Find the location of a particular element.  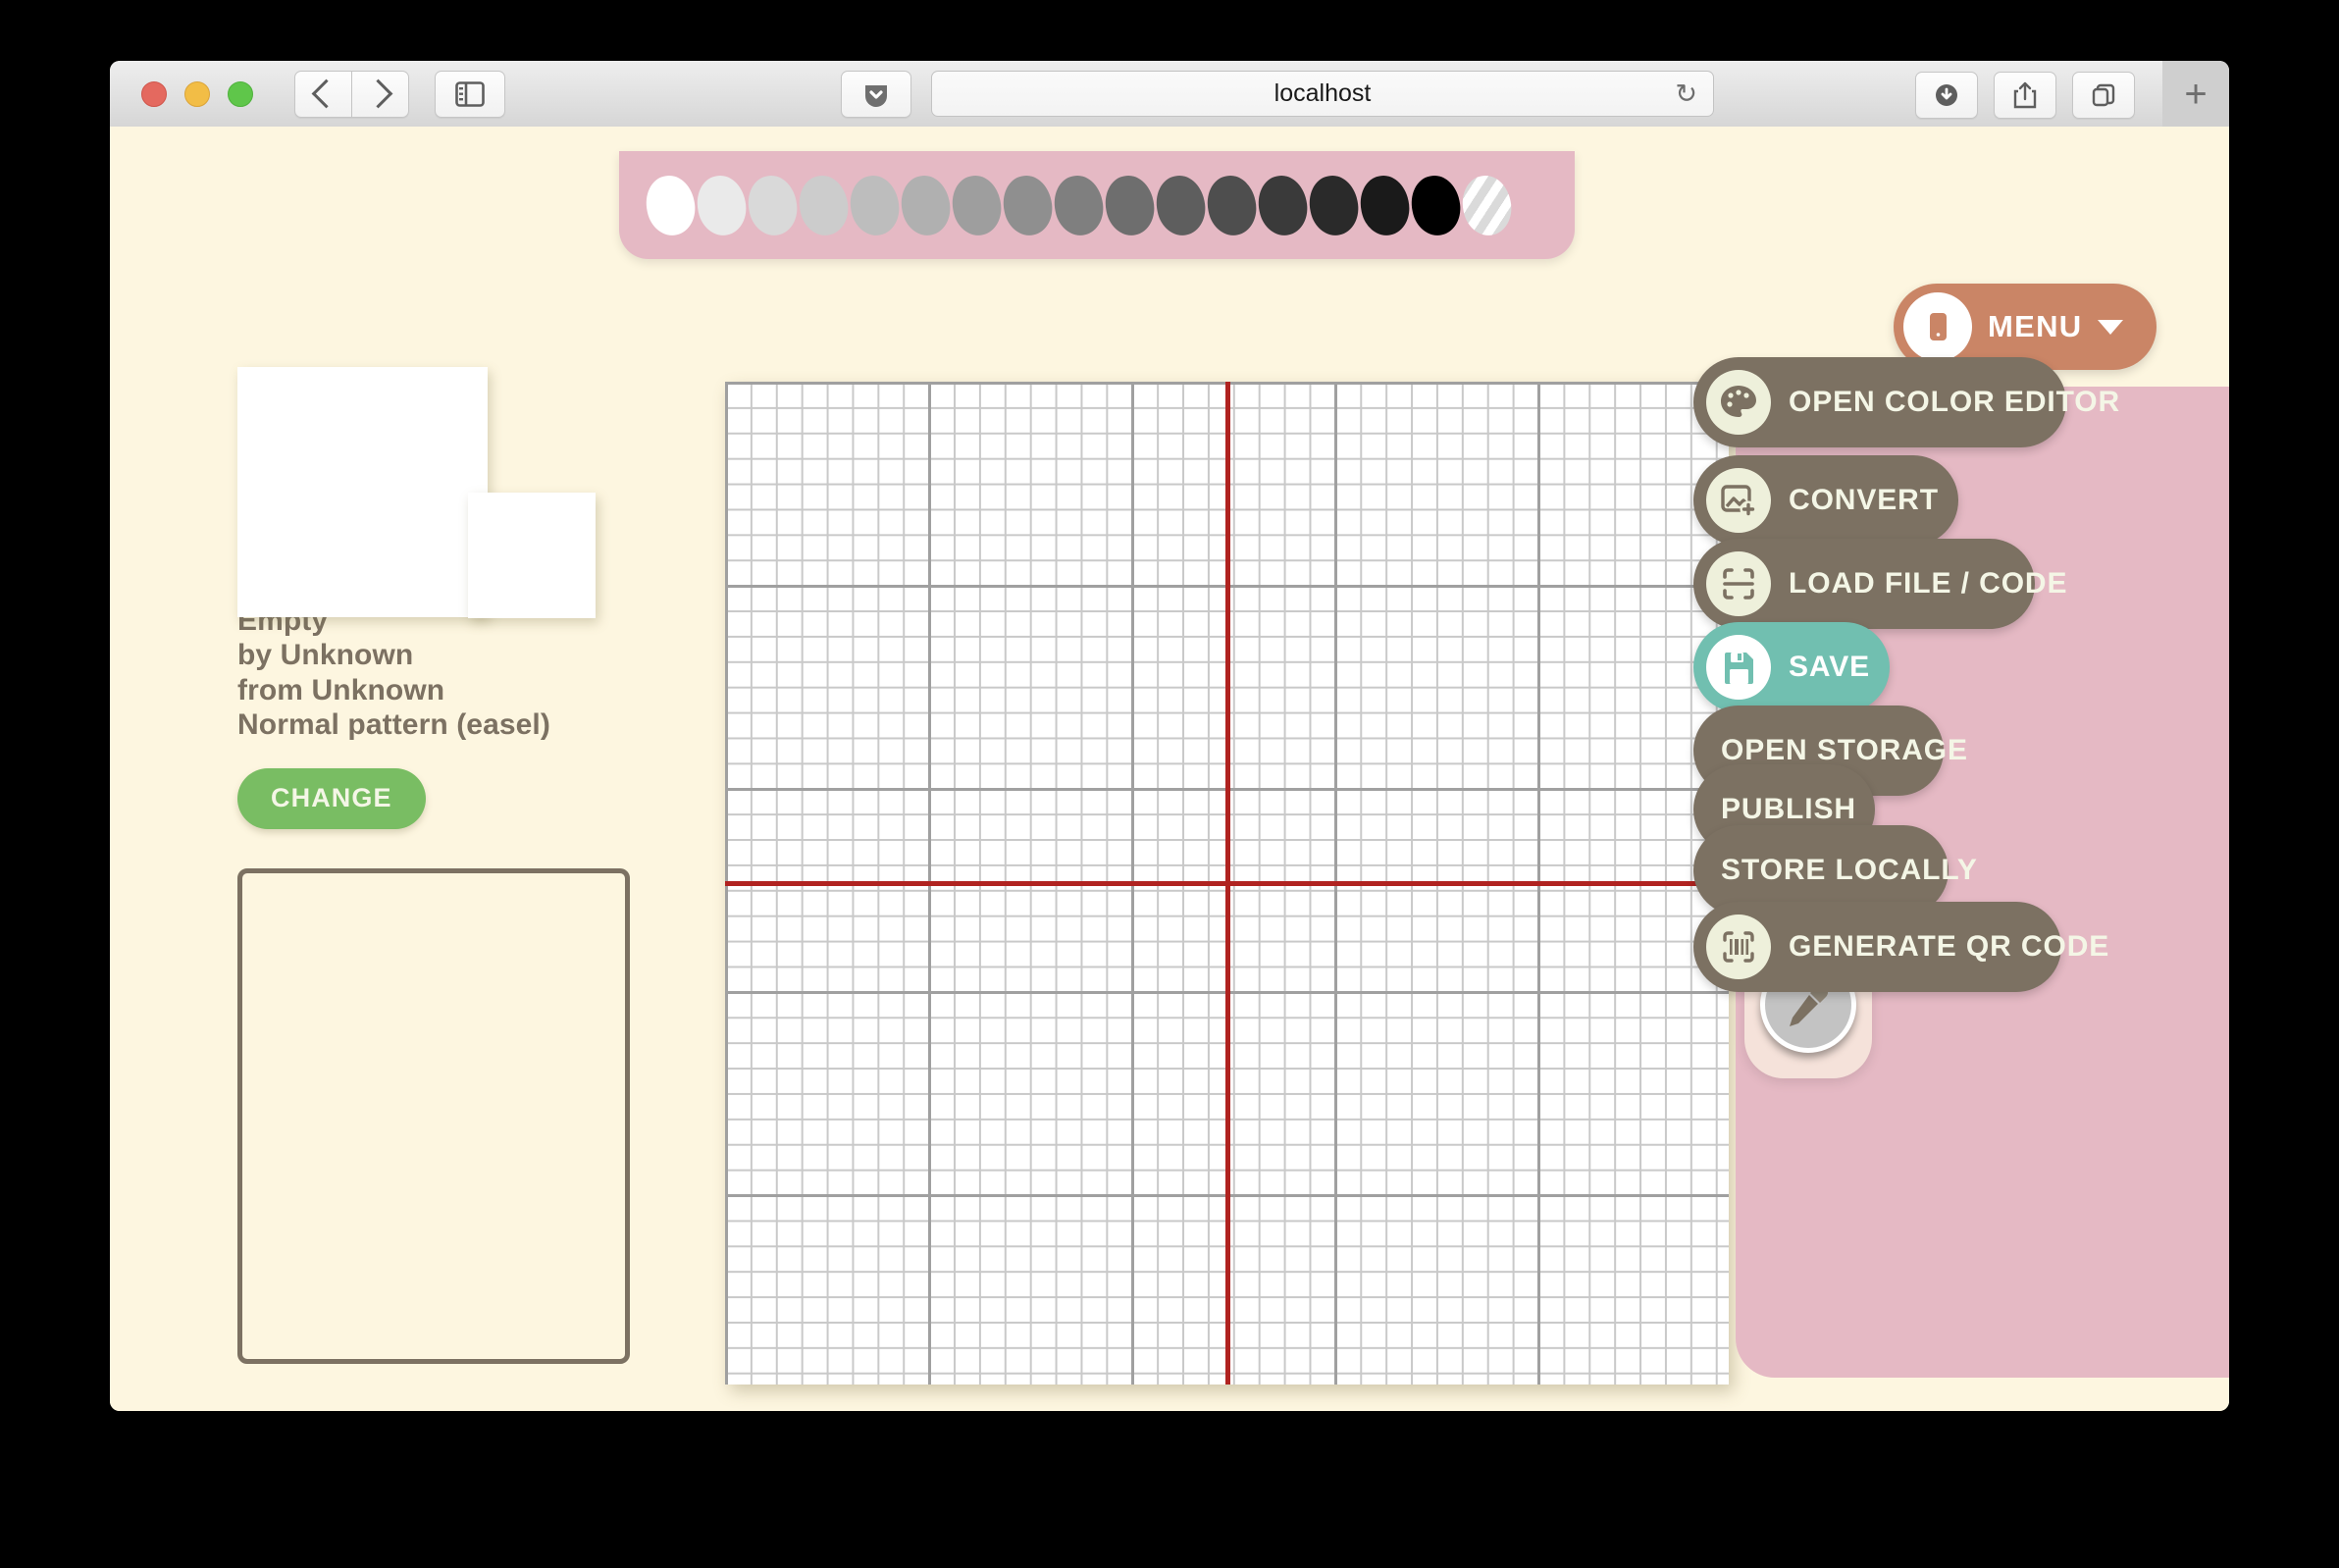

canvas-horizontal-axis is located at coordinates (1227, 883).